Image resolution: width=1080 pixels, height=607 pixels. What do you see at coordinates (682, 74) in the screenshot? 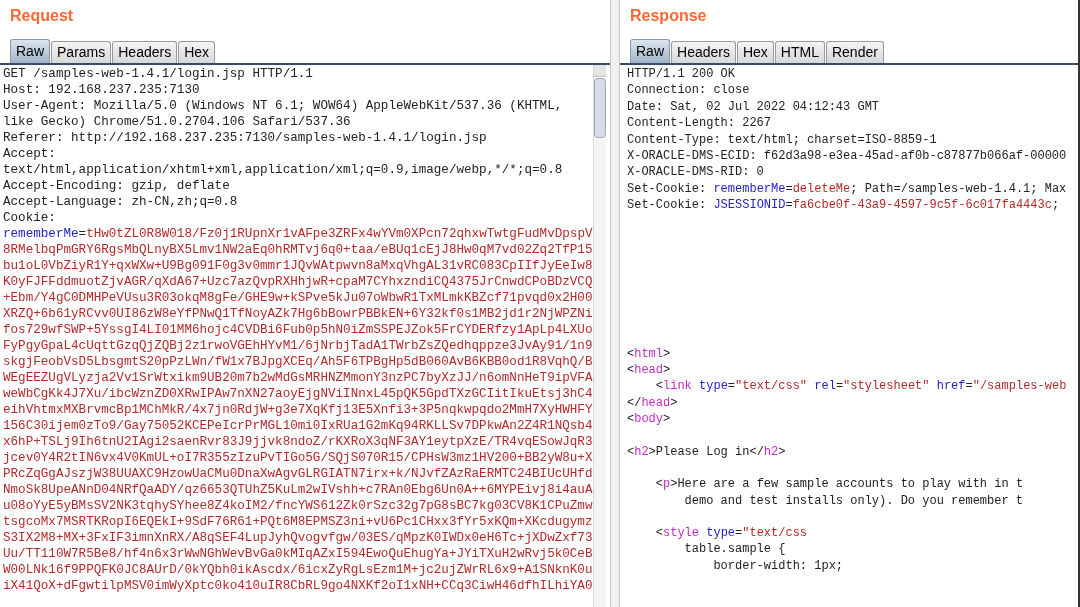
I see `code-line: HTTP/1.1 200 OK` at bounding box center [682, 74].